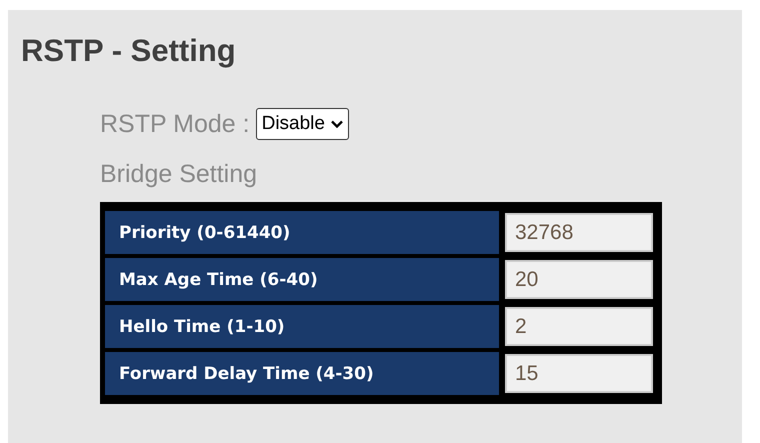  I want to click on setting-field: 20, so click(579, 279).